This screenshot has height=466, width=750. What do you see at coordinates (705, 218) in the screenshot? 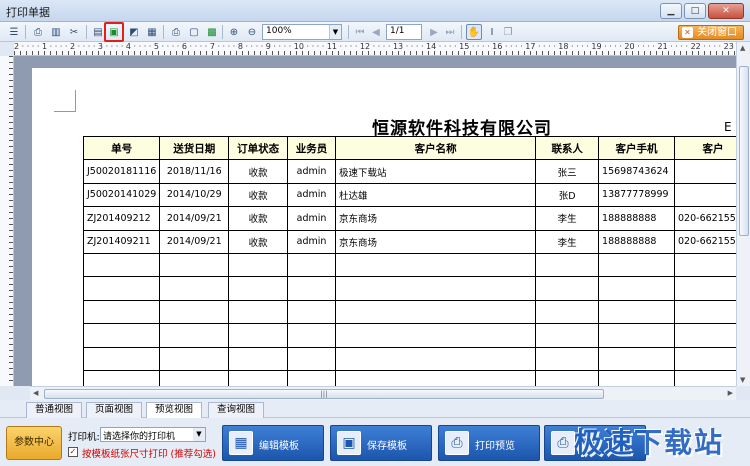
I see `table-cell: 020-66215500` at bounding box center [705, 218].